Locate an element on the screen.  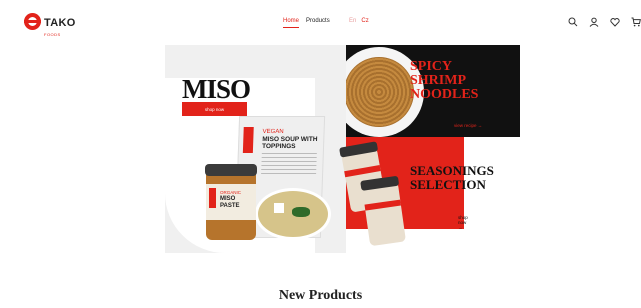
main-nav: Home Products is located at coordinates (306, 23).